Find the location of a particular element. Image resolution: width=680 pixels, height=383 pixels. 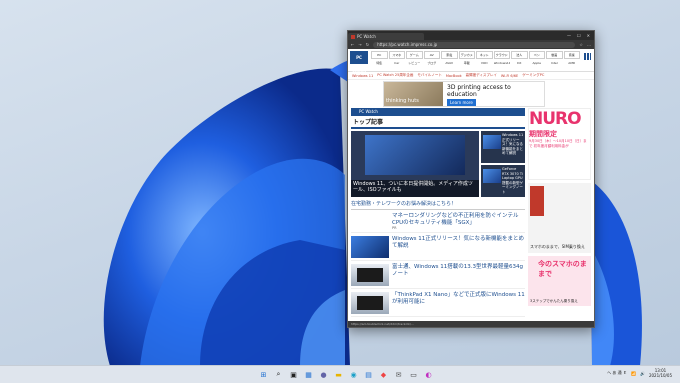

subnav-item: Intel is located at coordinates (554, 63).